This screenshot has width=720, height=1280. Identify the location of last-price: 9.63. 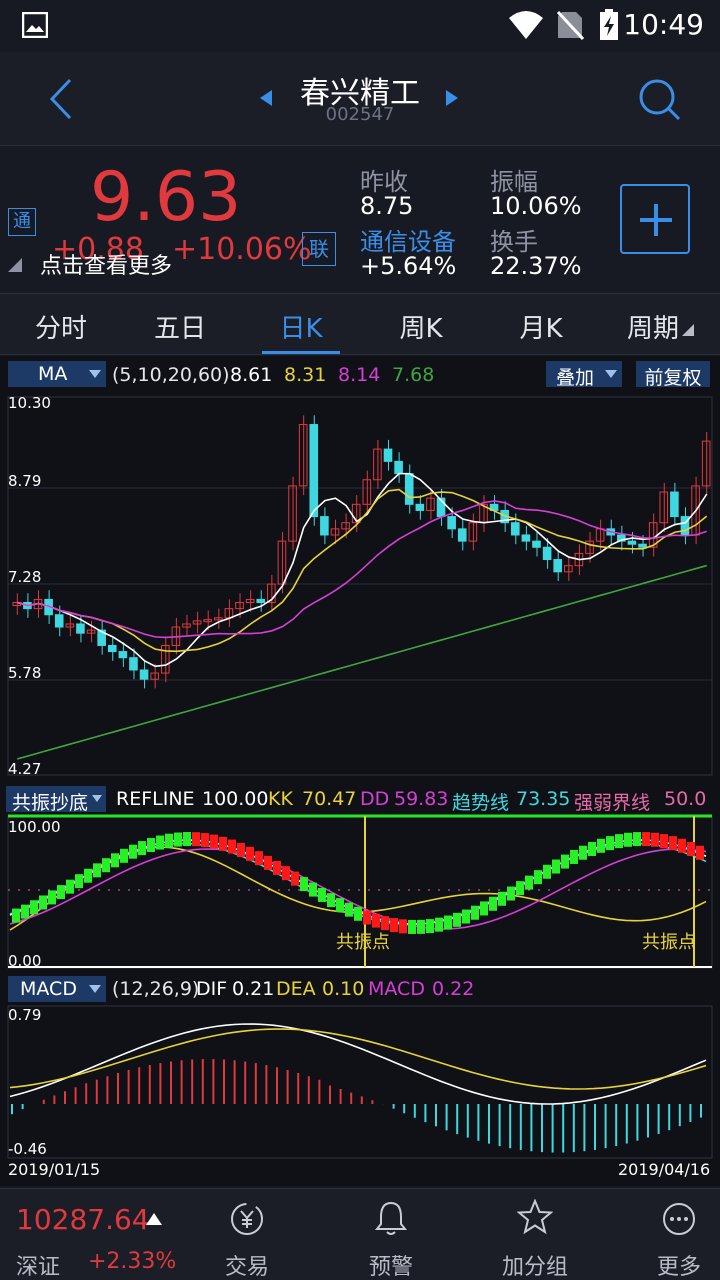
(166, 197).